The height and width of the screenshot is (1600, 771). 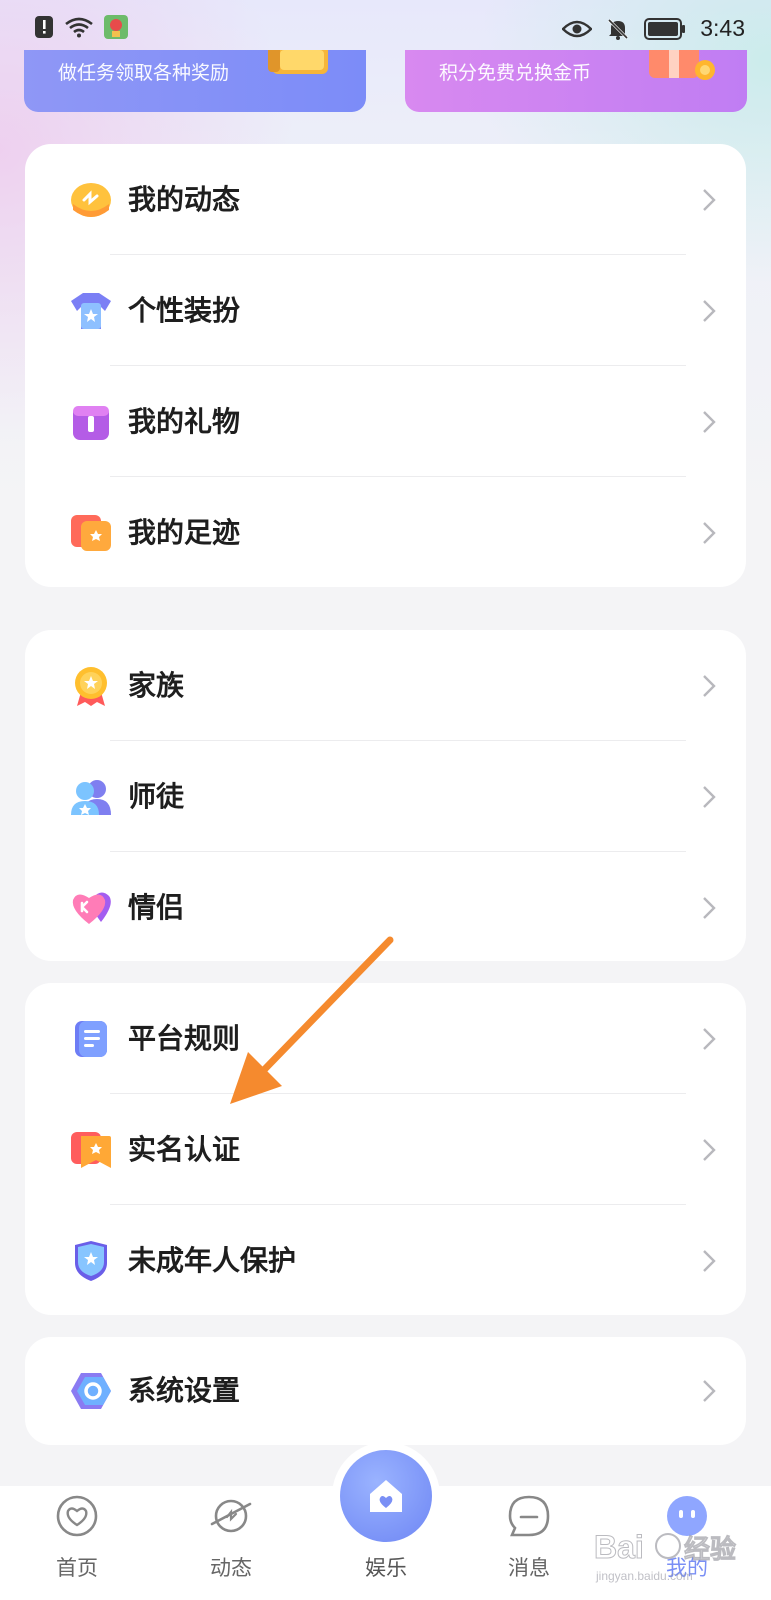 I want to click on points-exchange-card: 积分免费兑换金币, so click(x=576, y=81).